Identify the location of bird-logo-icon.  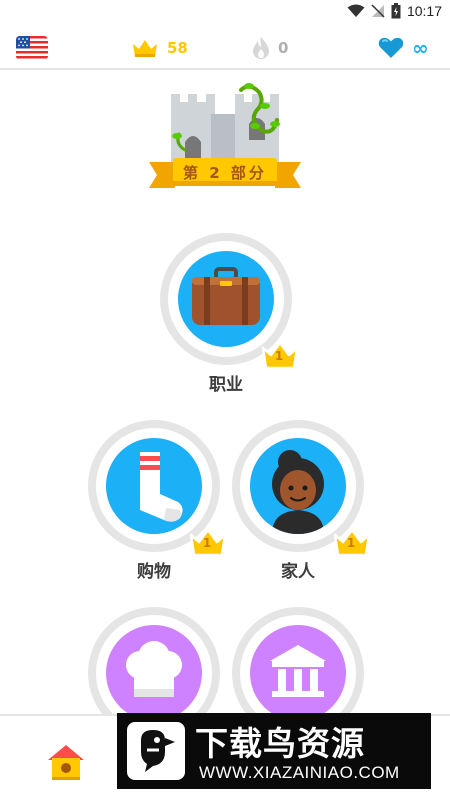
(156, 751).